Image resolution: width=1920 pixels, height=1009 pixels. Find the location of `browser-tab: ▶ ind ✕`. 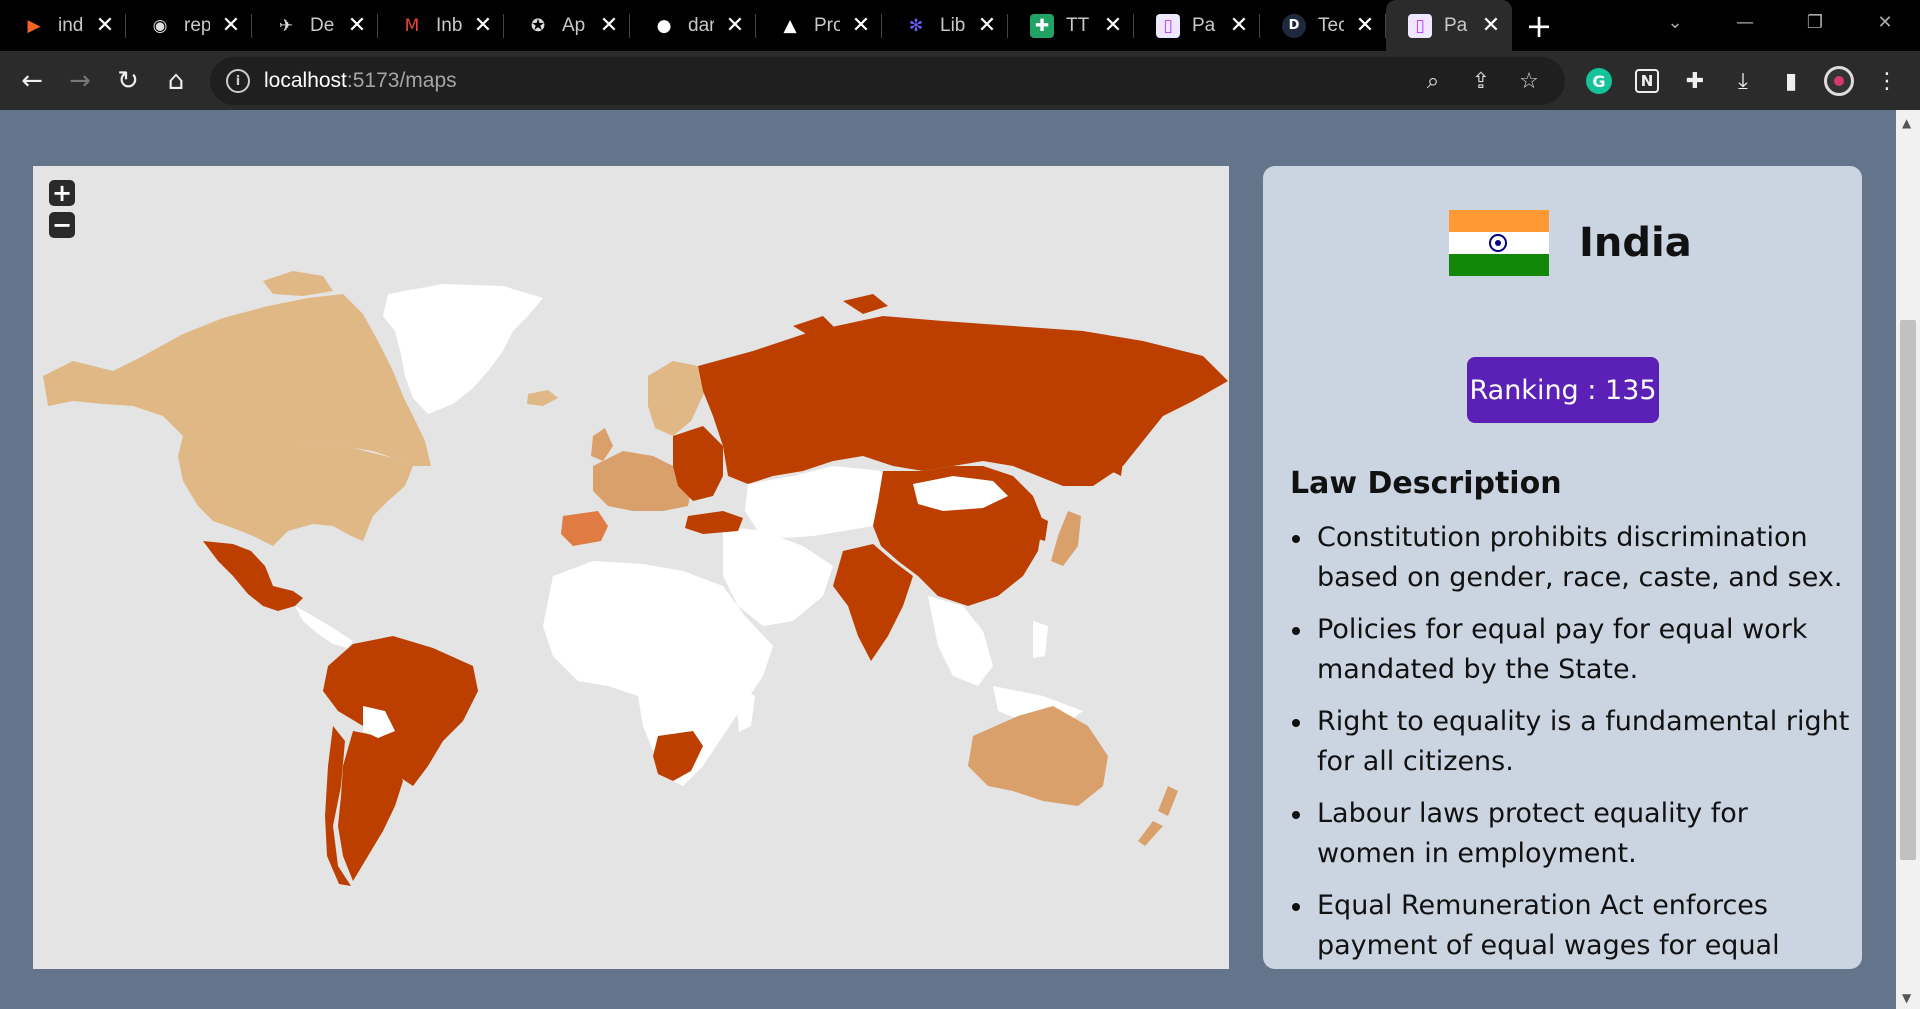

browser-tab: ▶ ind ✕ is located at coordinates (63, 25).